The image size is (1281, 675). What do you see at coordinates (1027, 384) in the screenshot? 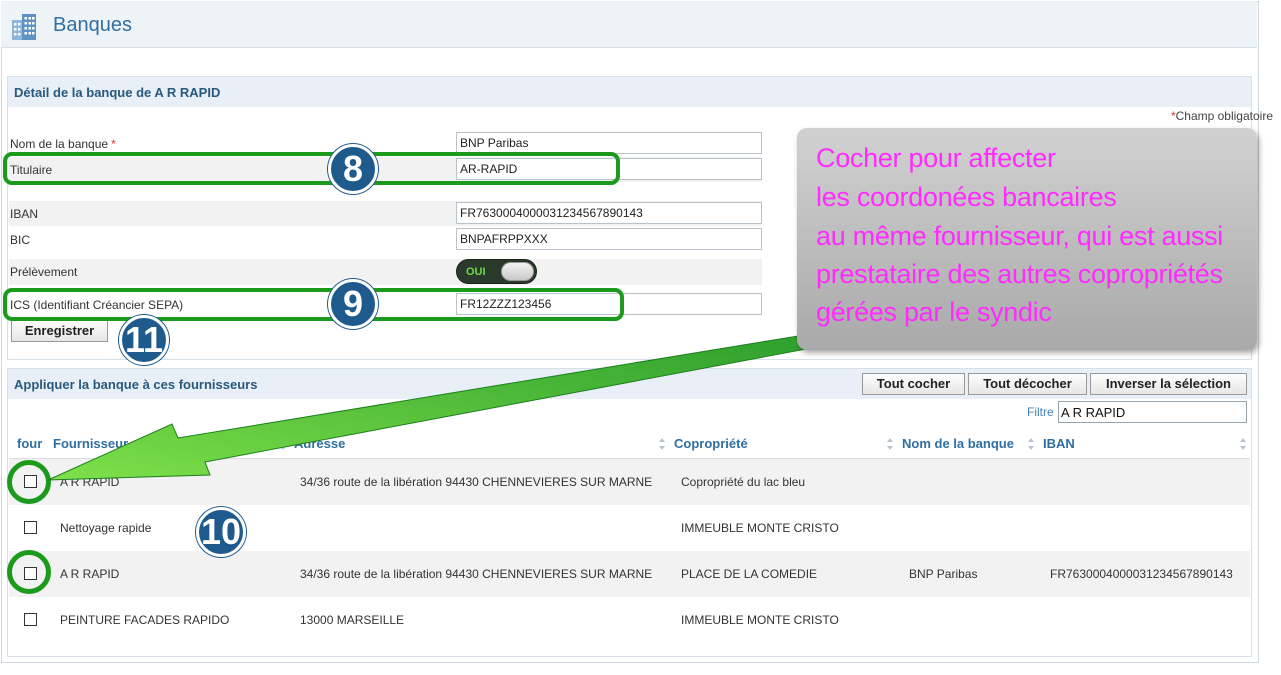
I see `uncheck-all-button: Tout décocher` at bounding box center [1027, 384].